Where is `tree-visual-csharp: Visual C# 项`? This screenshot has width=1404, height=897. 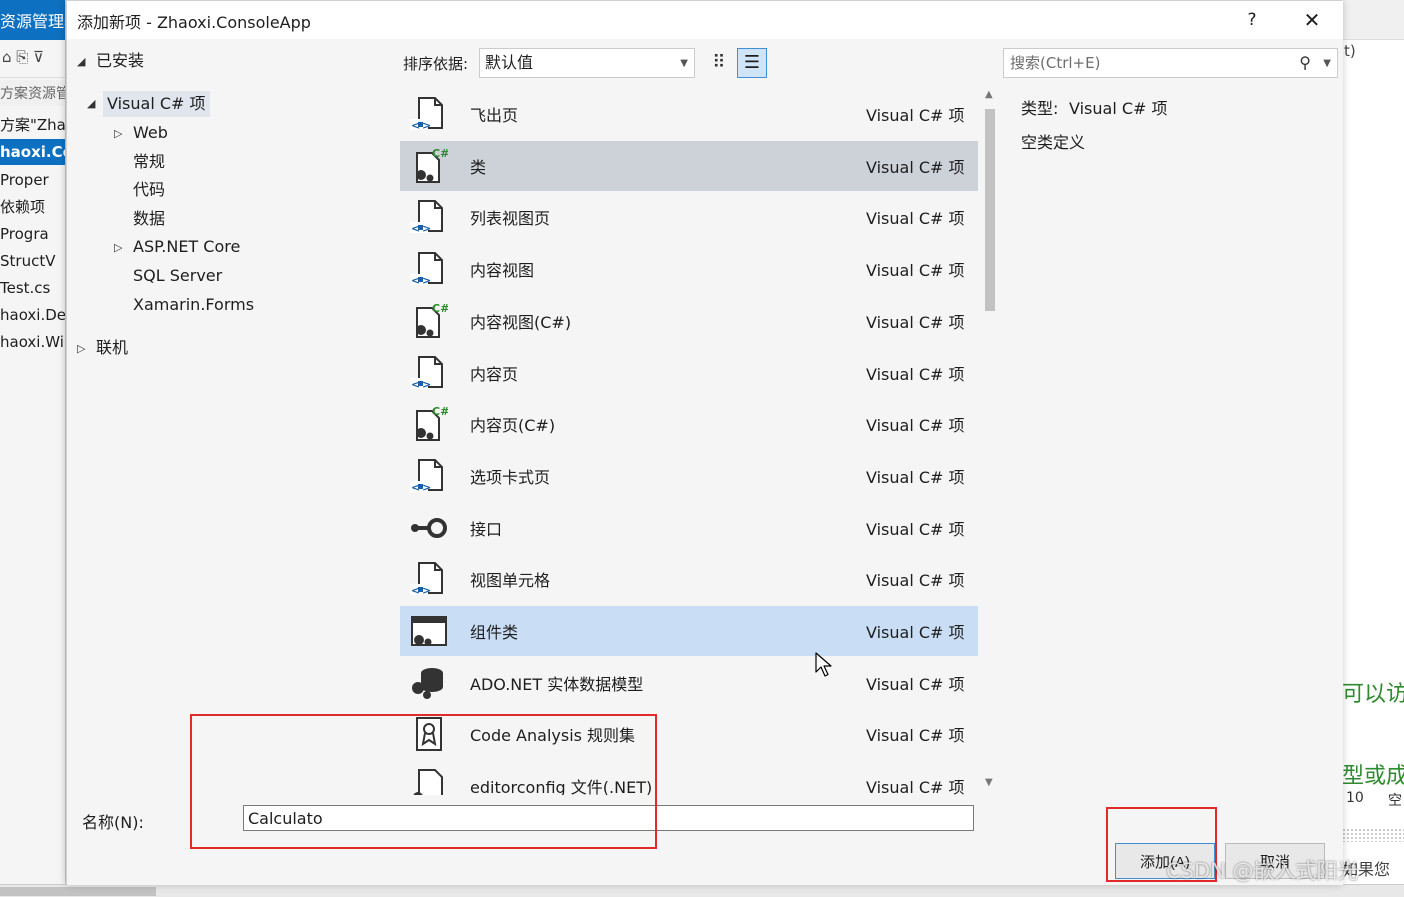
tree-visual-csharp: Visual C# 项 is located at coordinates (156, 104).